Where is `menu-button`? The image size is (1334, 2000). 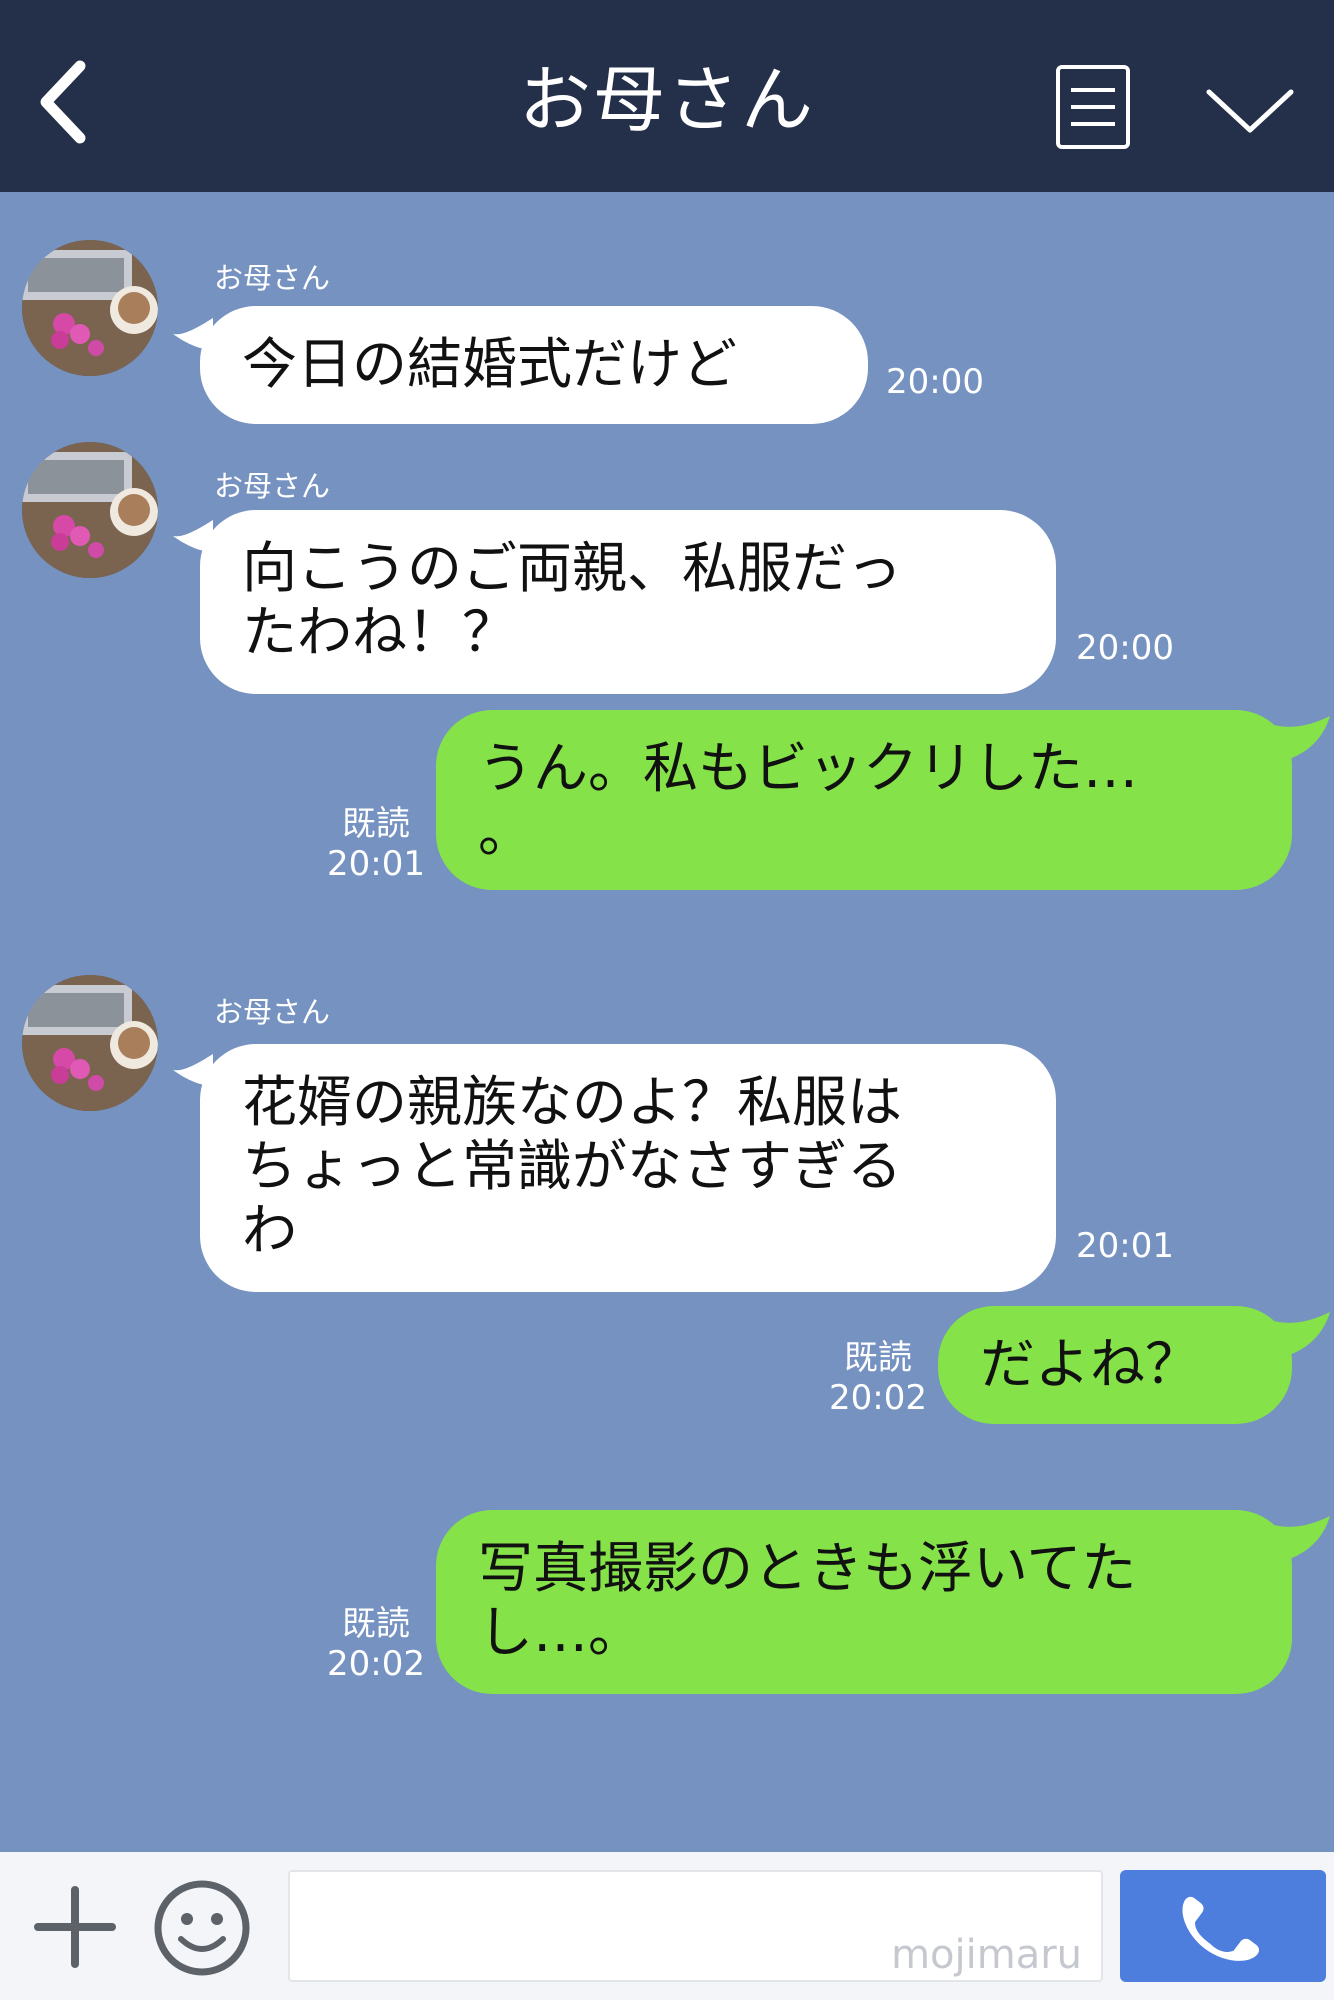
menu-button is located at coordinates (1093, 107).